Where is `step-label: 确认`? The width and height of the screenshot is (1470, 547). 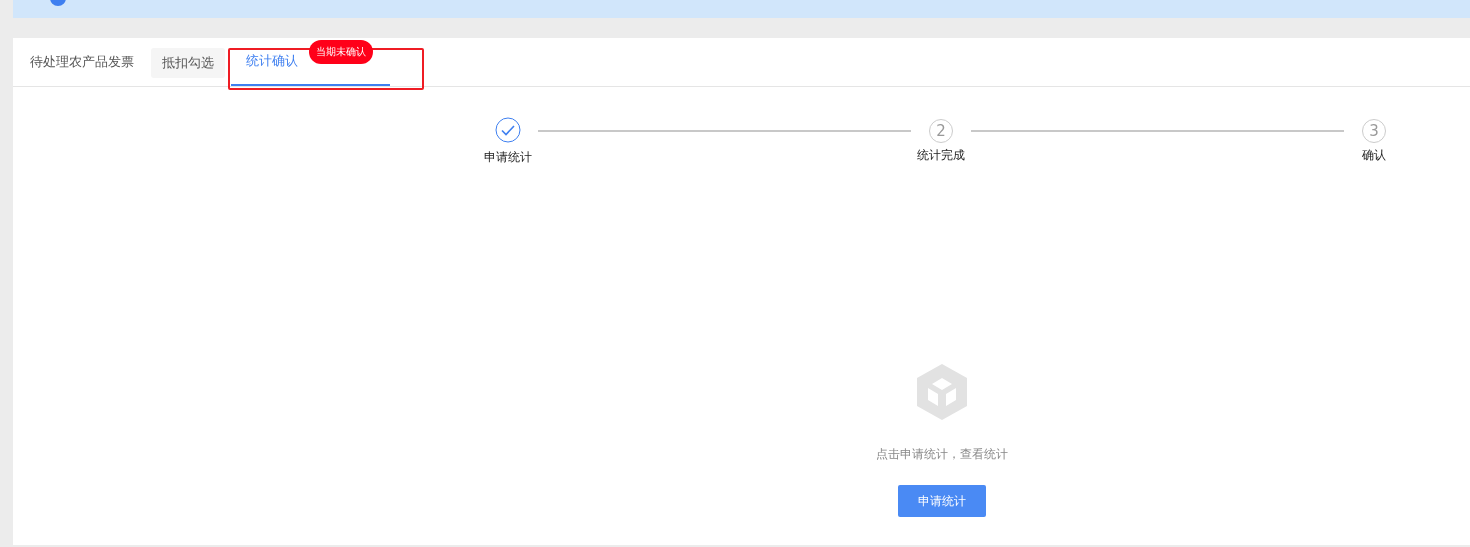
step-label: 确认 is located at coordinates (1374, 155).